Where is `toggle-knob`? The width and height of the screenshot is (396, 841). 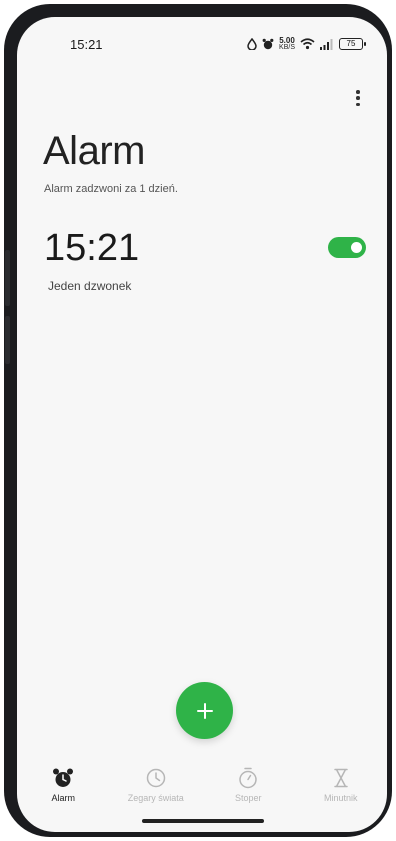
toggle-knob is located at coordinates (356, 247).